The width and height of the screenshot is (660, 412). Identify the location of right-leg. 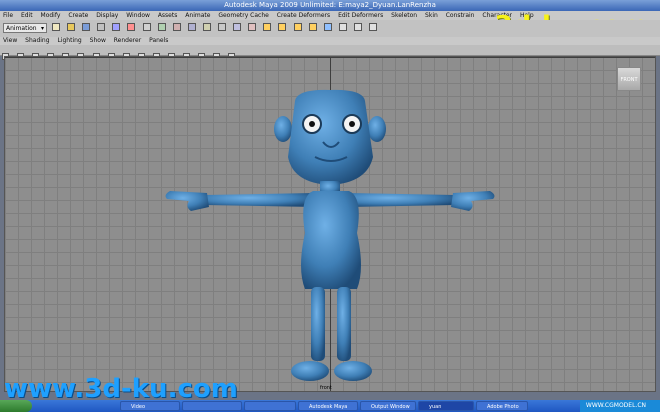
(344, 324).